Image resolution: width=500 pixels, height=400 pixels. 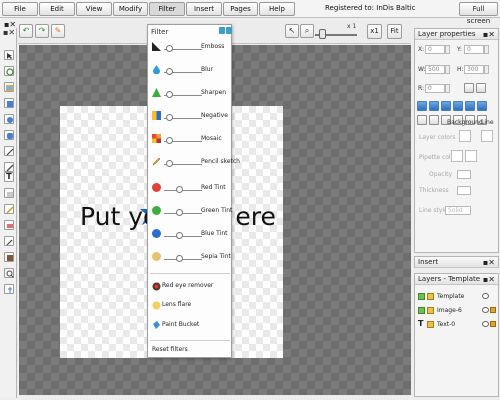 I want to click on close-icon: ▪✕, so click(x=9, y=32).